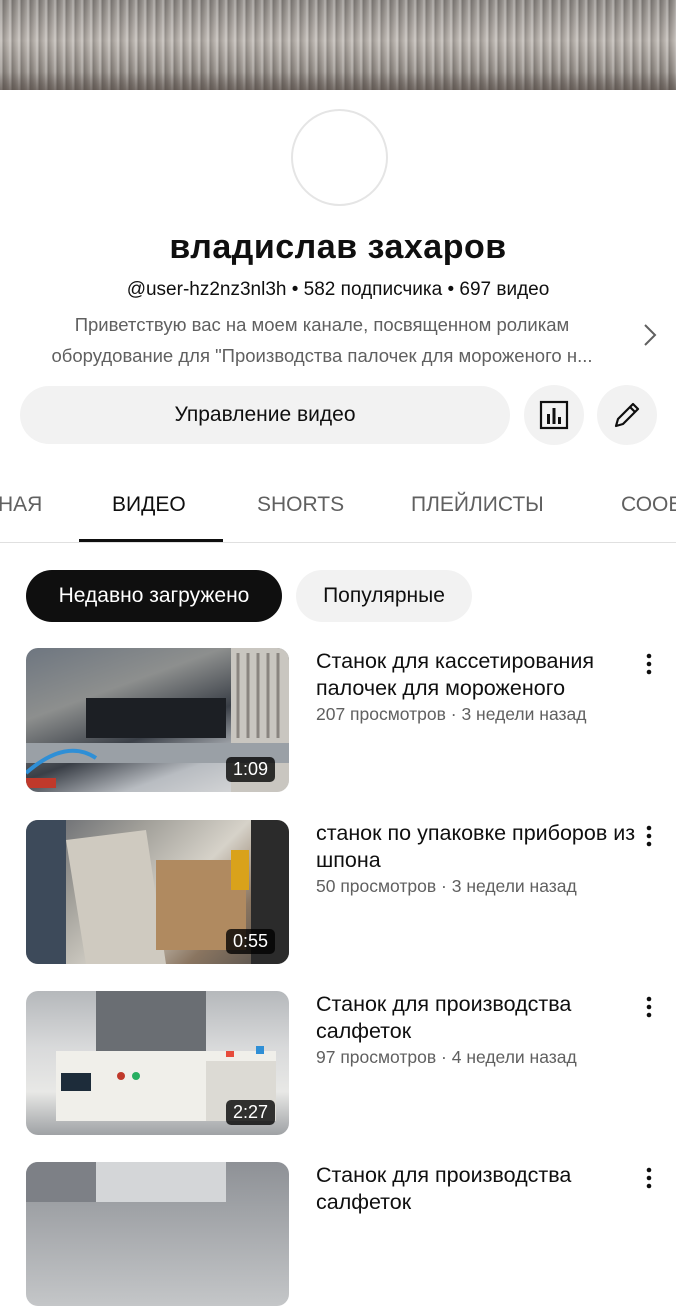  I want to click on channel-tabs: НАЯ ВИДЕО SHORTS ПЛЕЙЛИСТЫ СООБ, so click(338, 506).